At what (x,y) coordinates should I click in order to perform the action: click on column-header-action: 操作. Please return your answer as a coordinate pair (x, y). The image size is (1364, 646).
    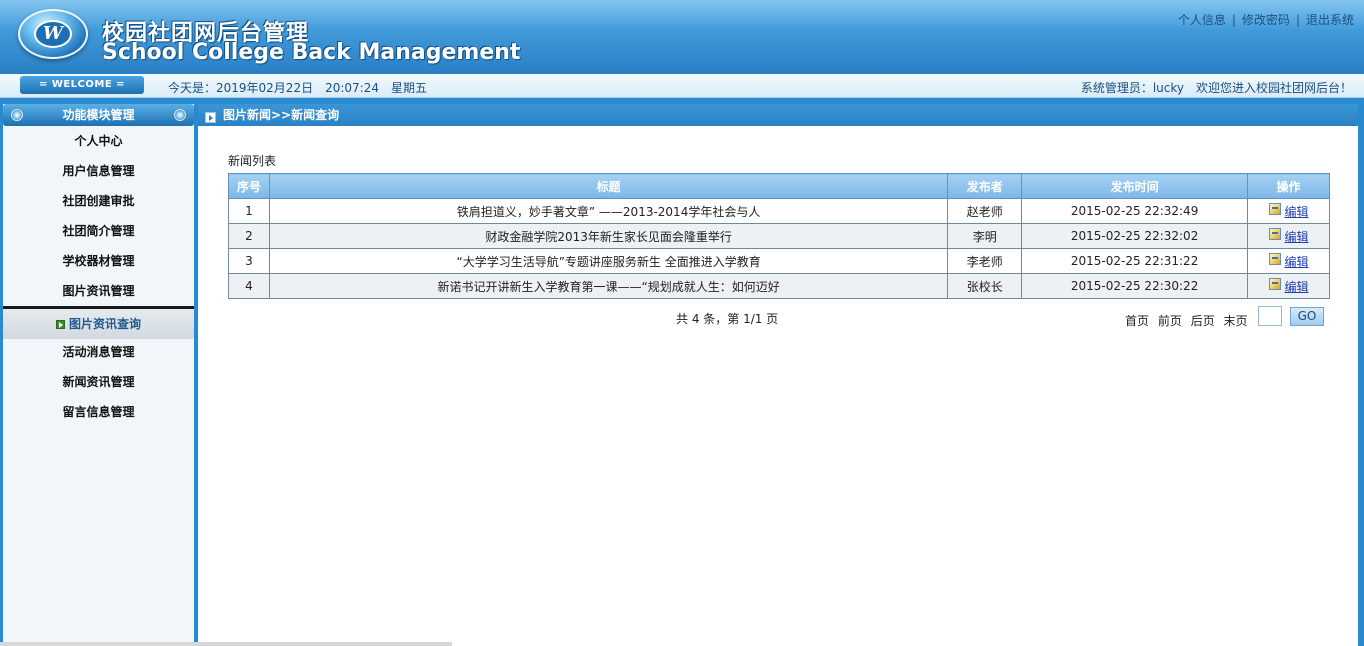
    Looking at the image, I should click on (1288, 186).